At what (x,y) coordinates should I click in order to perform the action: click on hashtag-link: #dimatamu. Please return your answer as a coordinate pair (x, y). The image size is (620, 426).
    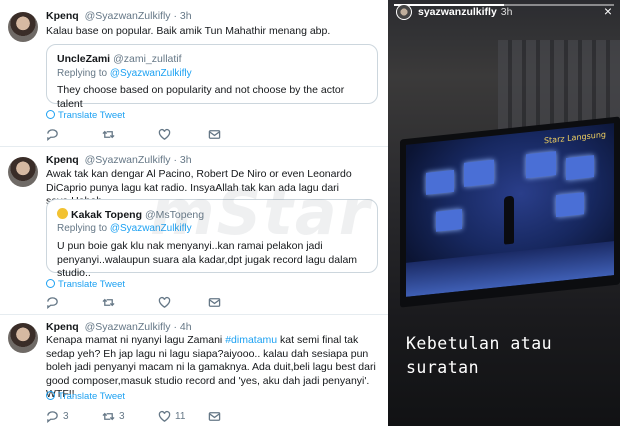
    Looking at the image, I should click on (251, 340).